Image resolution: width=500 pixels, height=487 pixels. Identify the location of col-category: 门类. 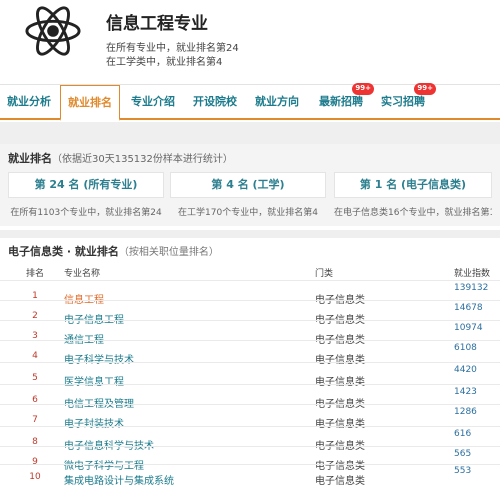
(324, 274).